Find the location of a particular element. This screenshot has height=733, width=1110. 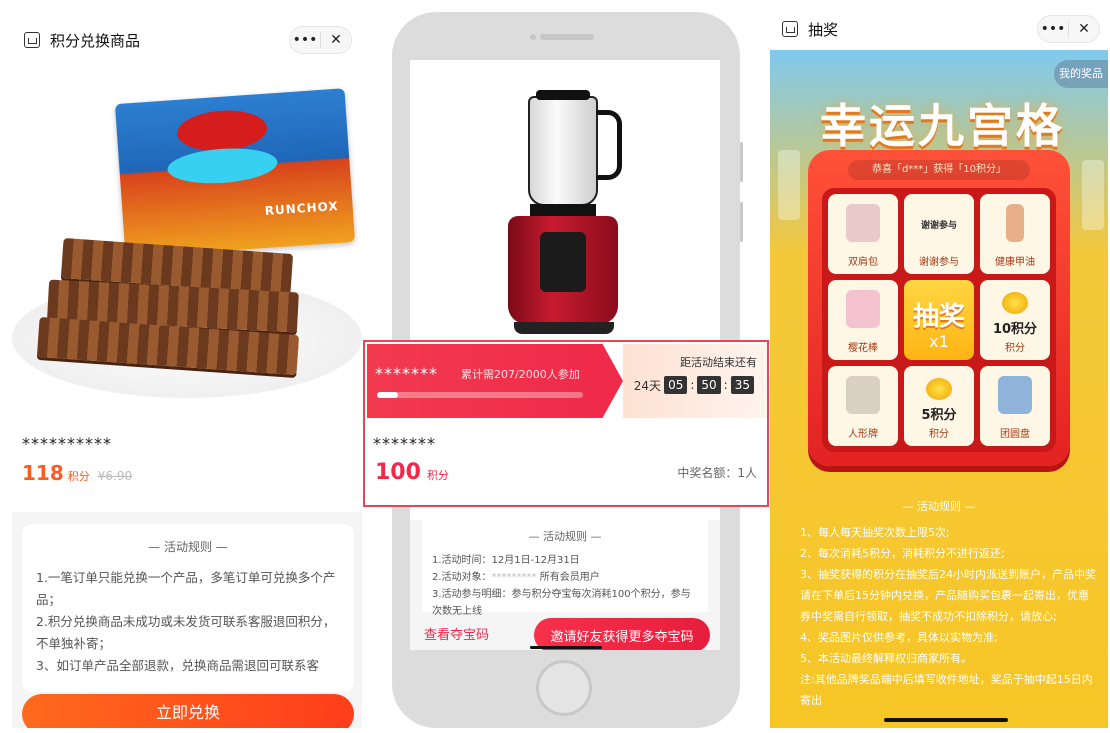

draw-count: x1 is located at coordinates (939, 341).